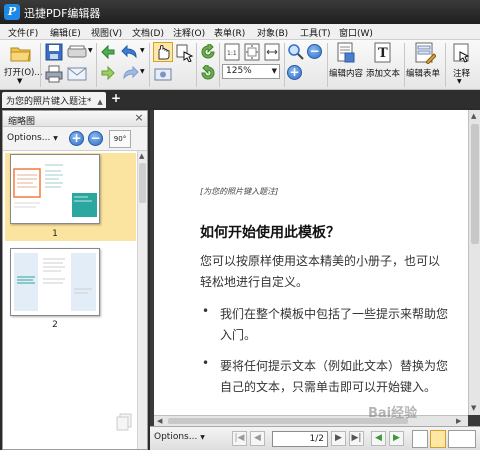  I want to click on thumbnail-zoom-in-button: +, so click(76, 138).